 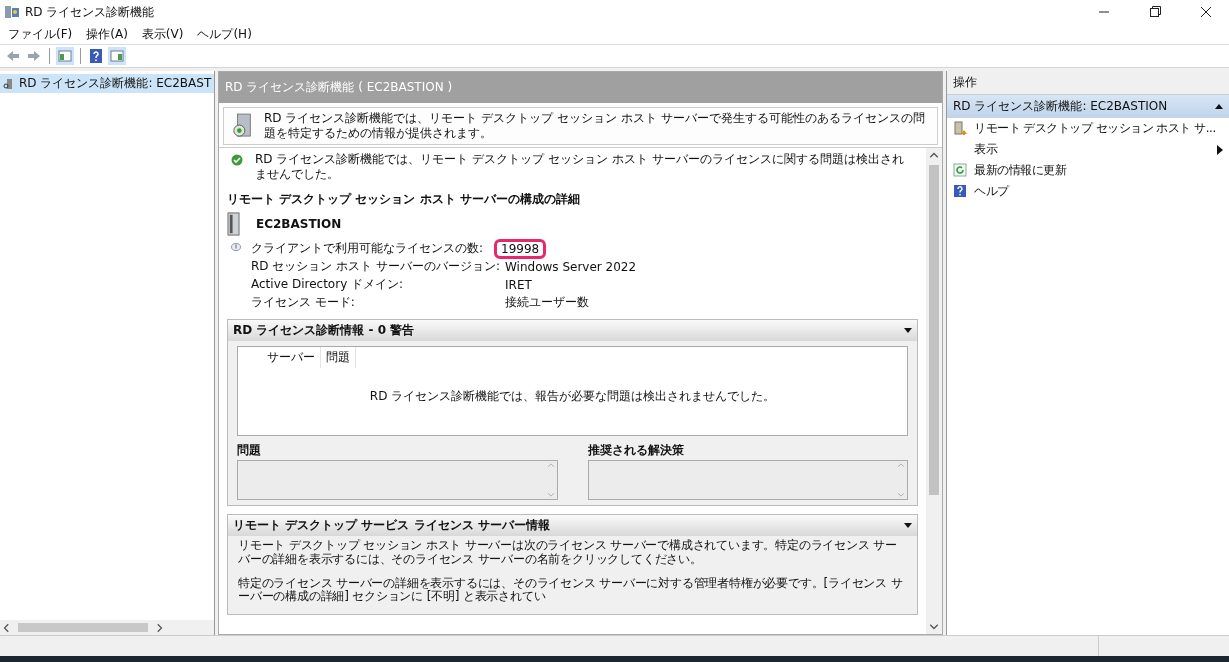 I want to click on paragraph: 特定のライセンス サーバーの詳細を表示するには、そのライセンス サーバーに対する管理者特権が必要です。[ライセンス サーバーの構成の詳細] セクションに [不明] と表示されてい, so click(x=571, y=590).